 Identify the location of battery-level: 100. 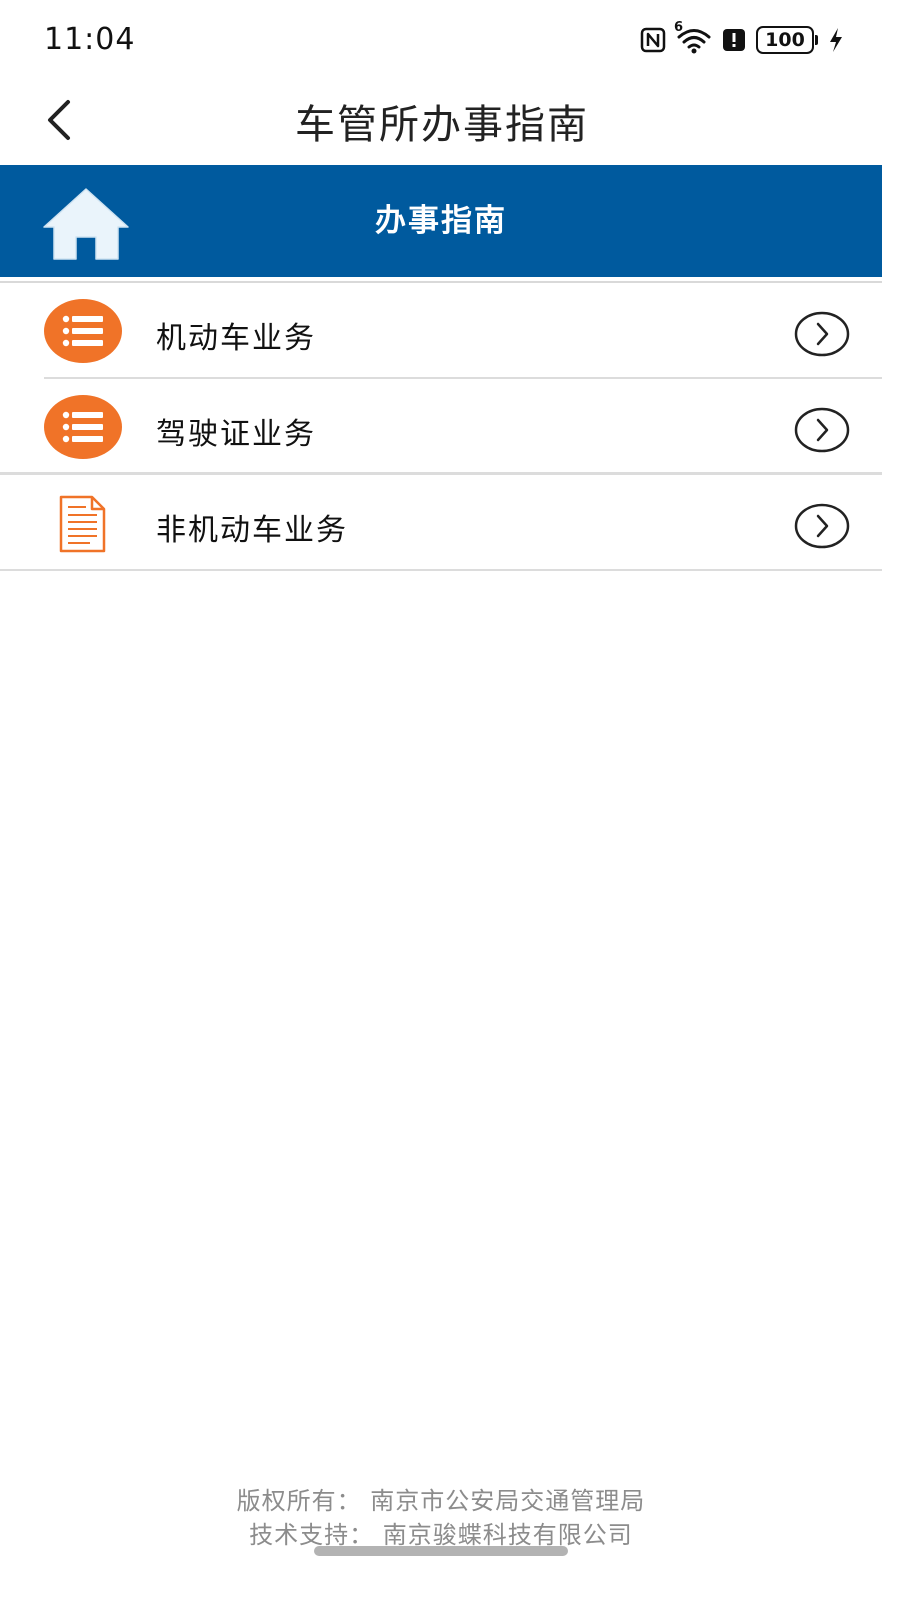
(785, 40).